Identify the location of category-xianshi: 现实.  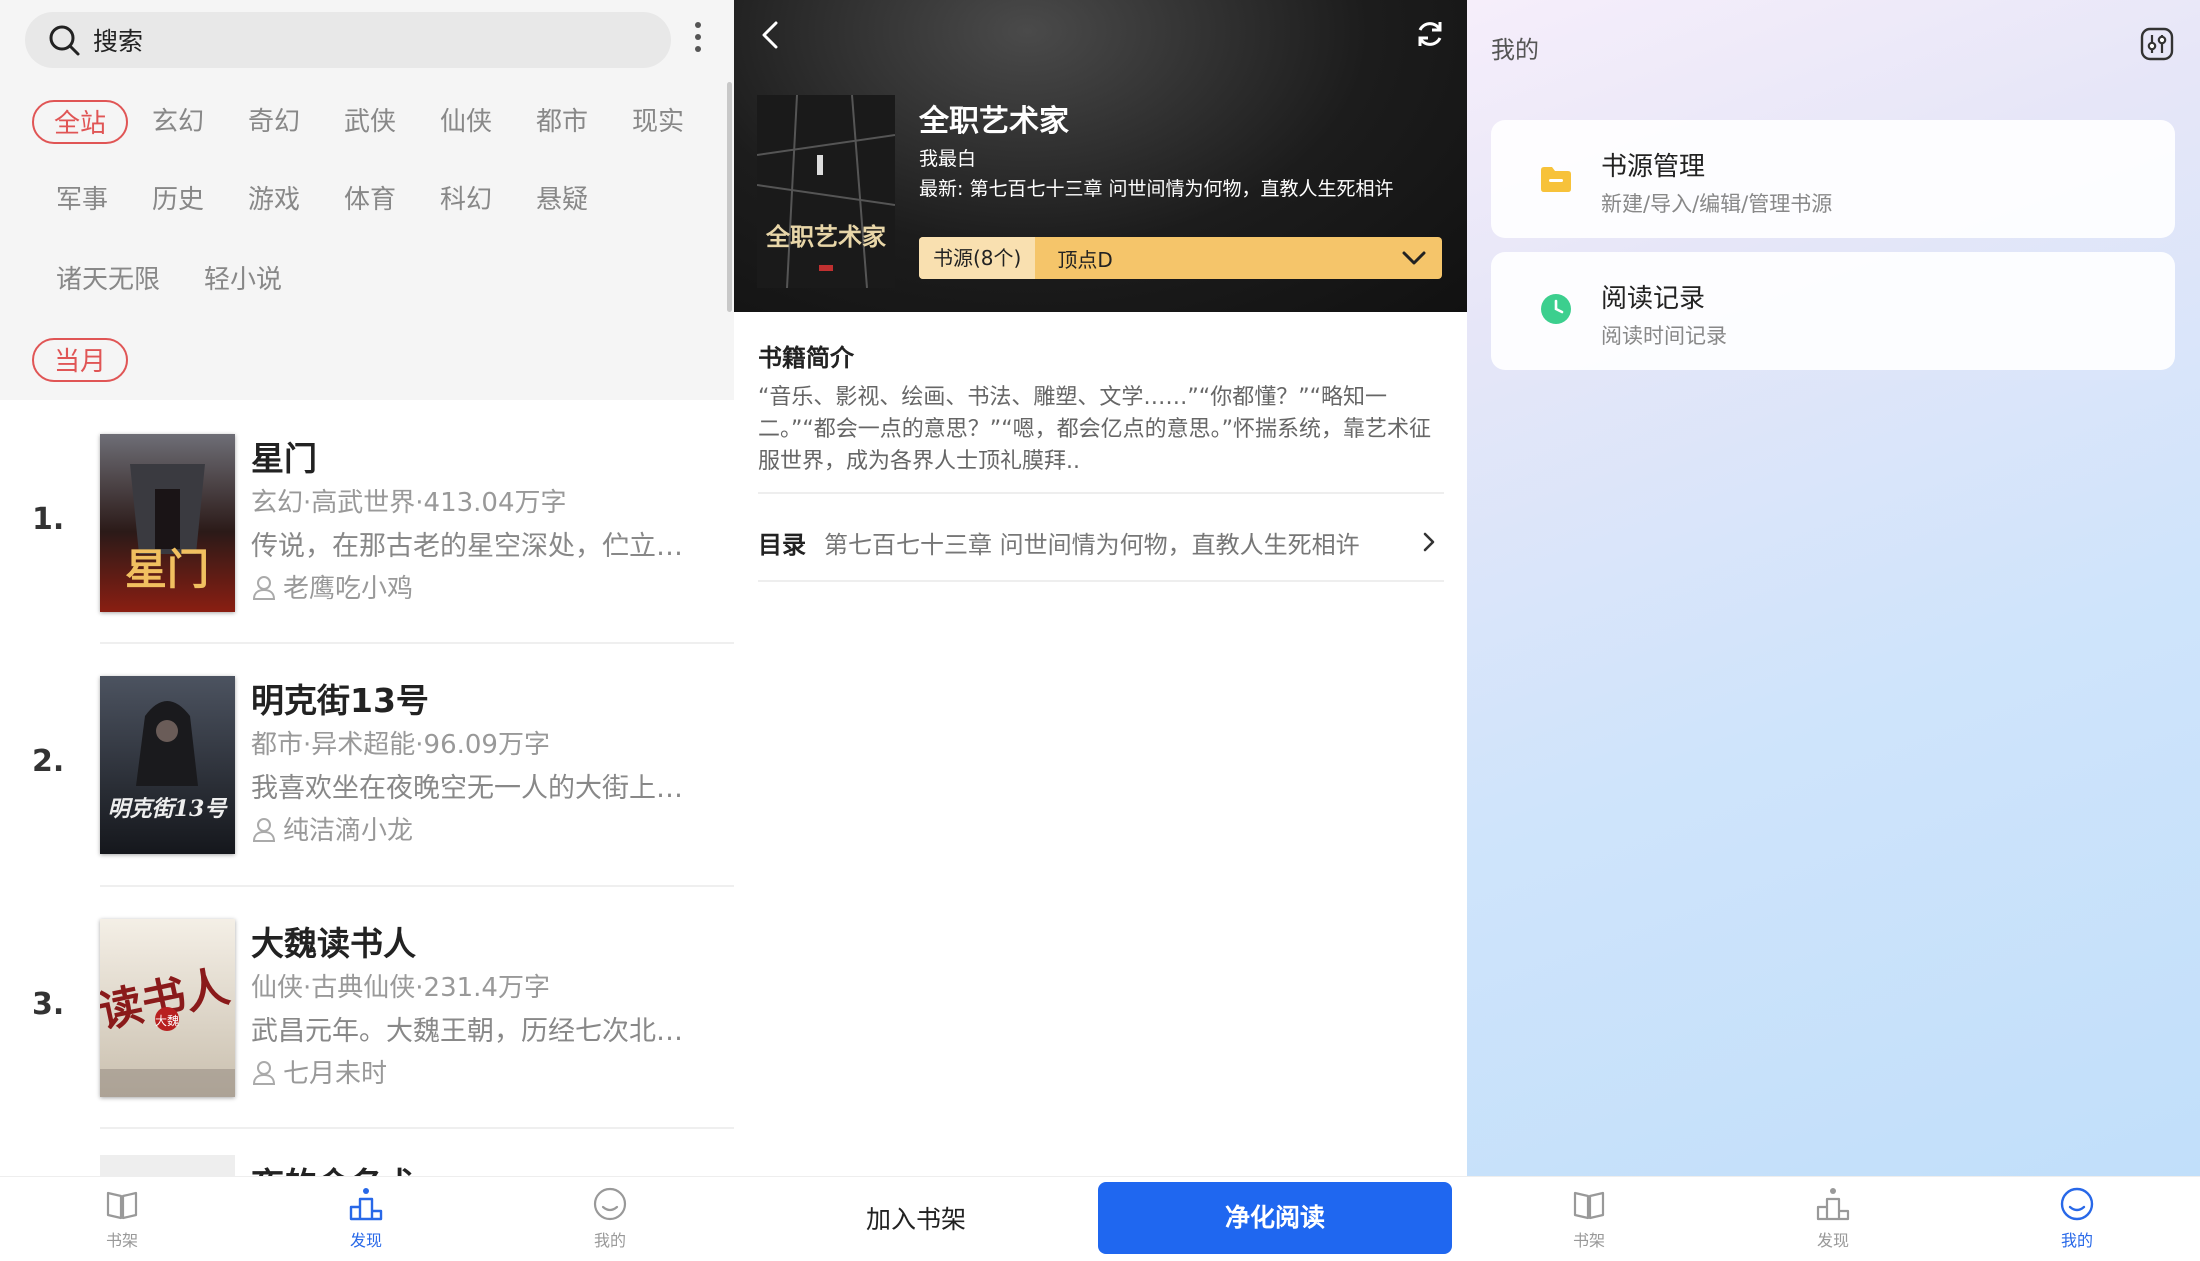
(658, 122).